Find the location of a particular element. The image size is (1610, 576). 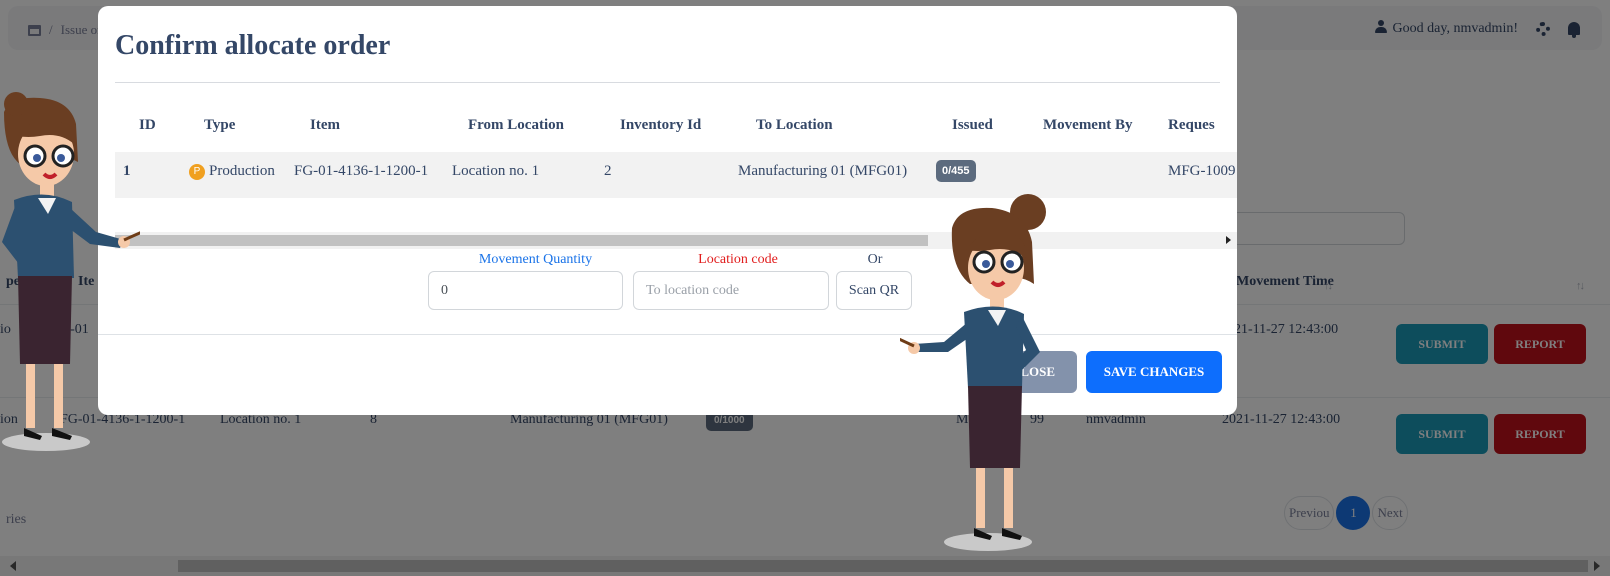

cell-request: MFG-1009 is located at coordinates (1202, 171).